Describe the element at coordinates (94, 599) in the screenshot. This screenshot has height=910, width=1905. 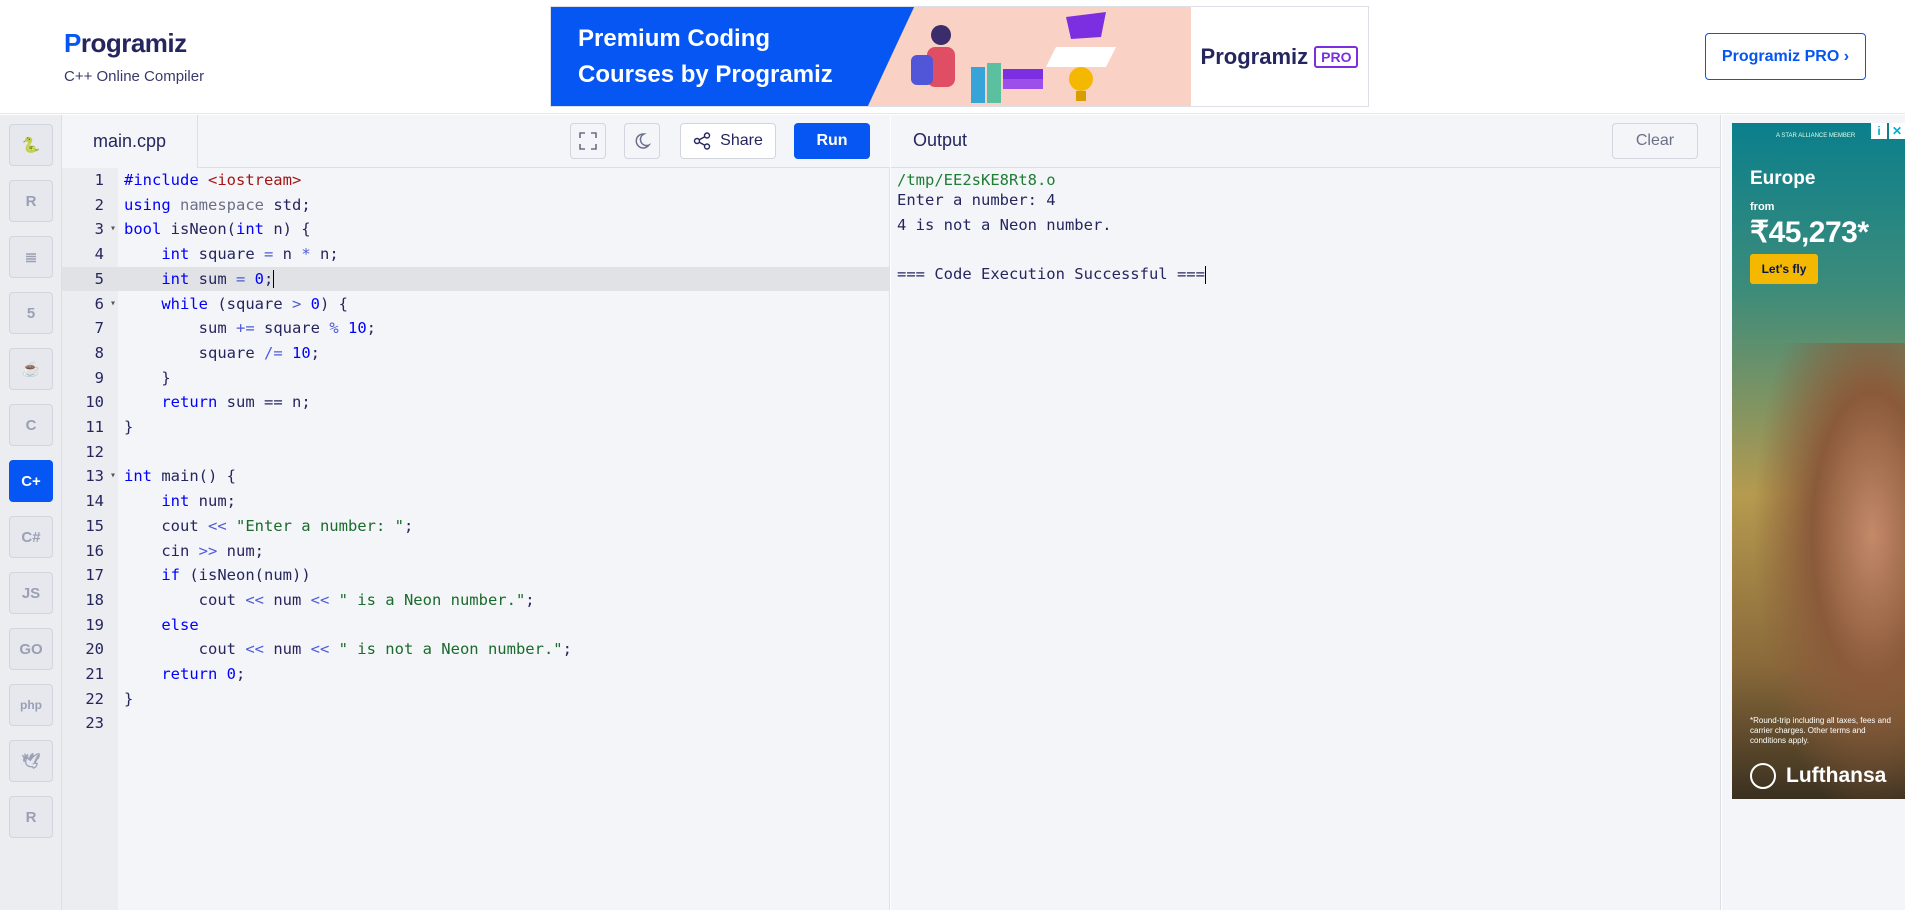
I see `line-number: 18` at that location.